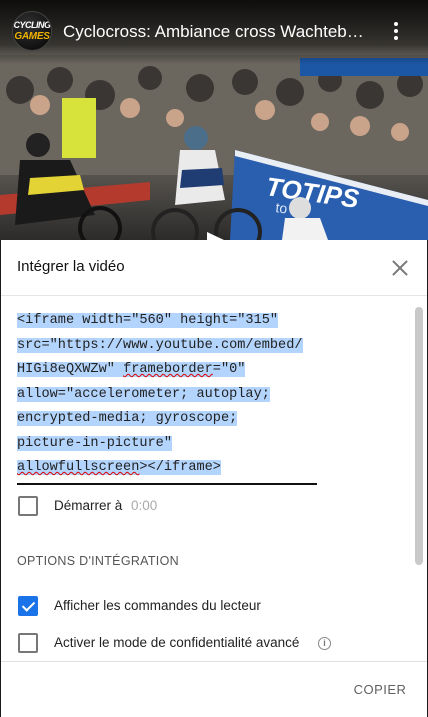 The width and height of the screenshot is (428, 717). What do you see at coordinates (28, 606) in the screenshot?
I see `show-player-controls-checkbox` at bounding box center [28, 606].